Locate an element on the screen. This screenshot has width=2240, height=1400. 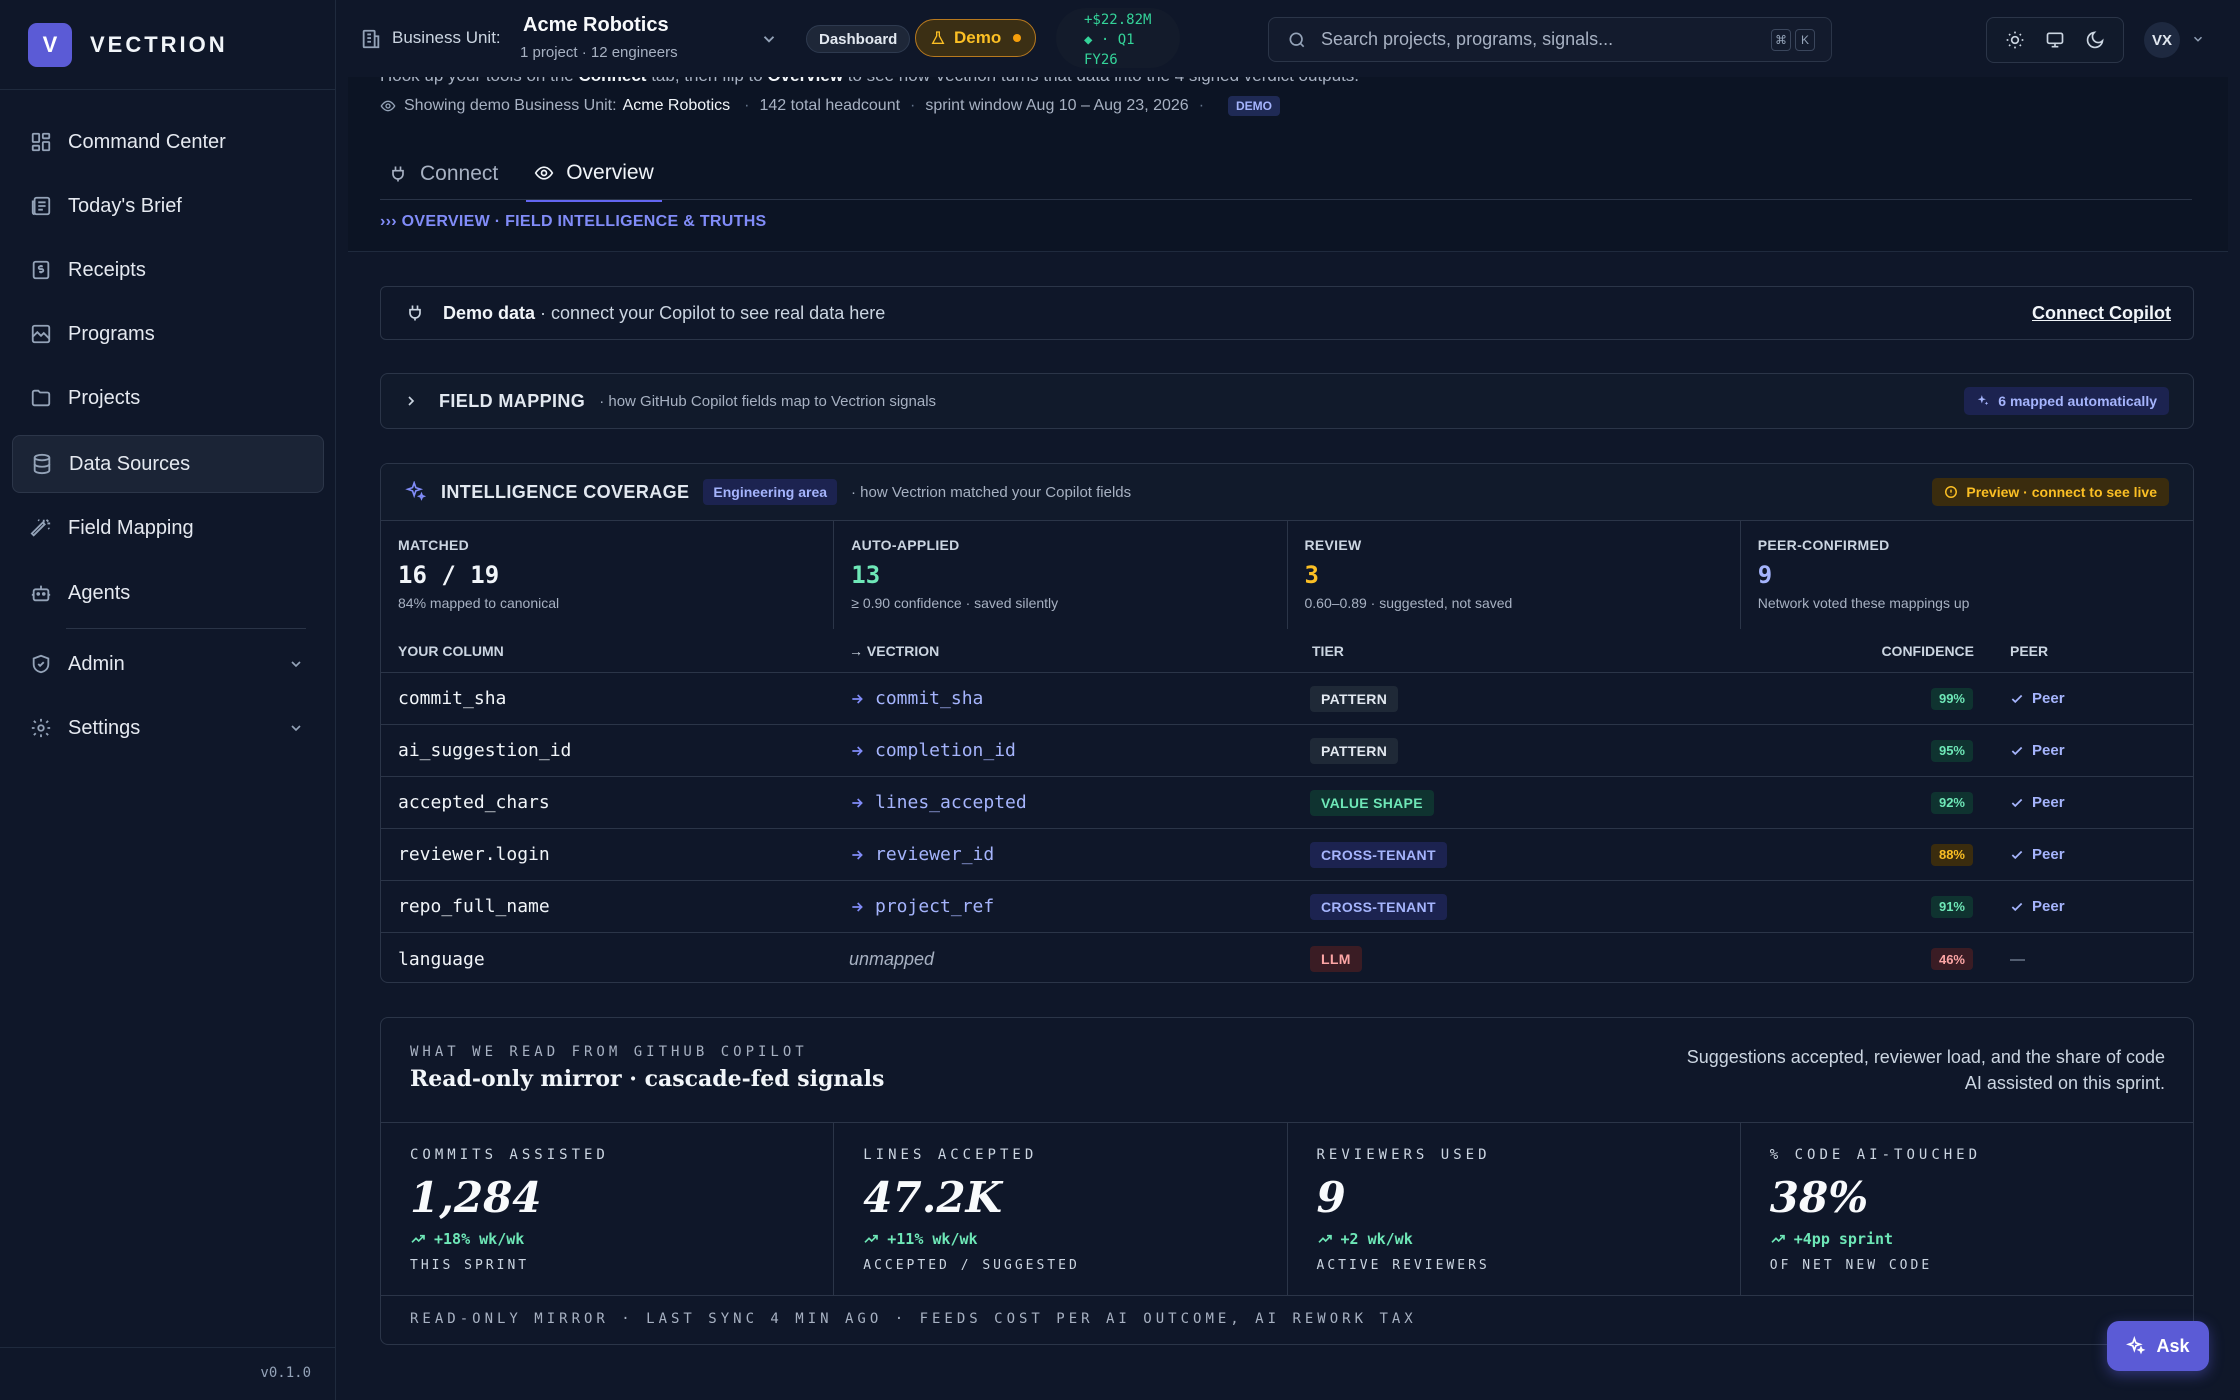
folder-icon is located at coordinates (41, 398).